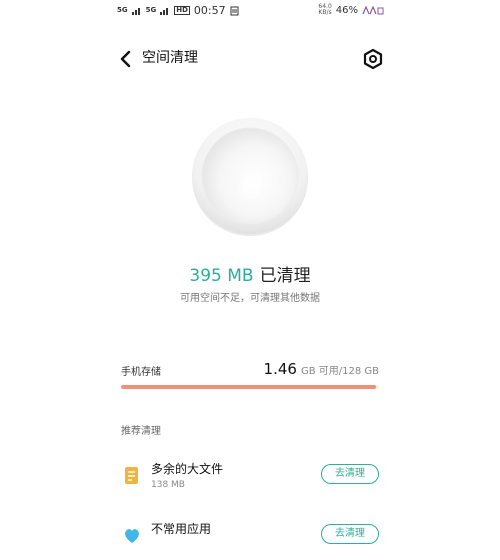  I want to click on storage-available-unit: GB 可用, so click(319, 371).